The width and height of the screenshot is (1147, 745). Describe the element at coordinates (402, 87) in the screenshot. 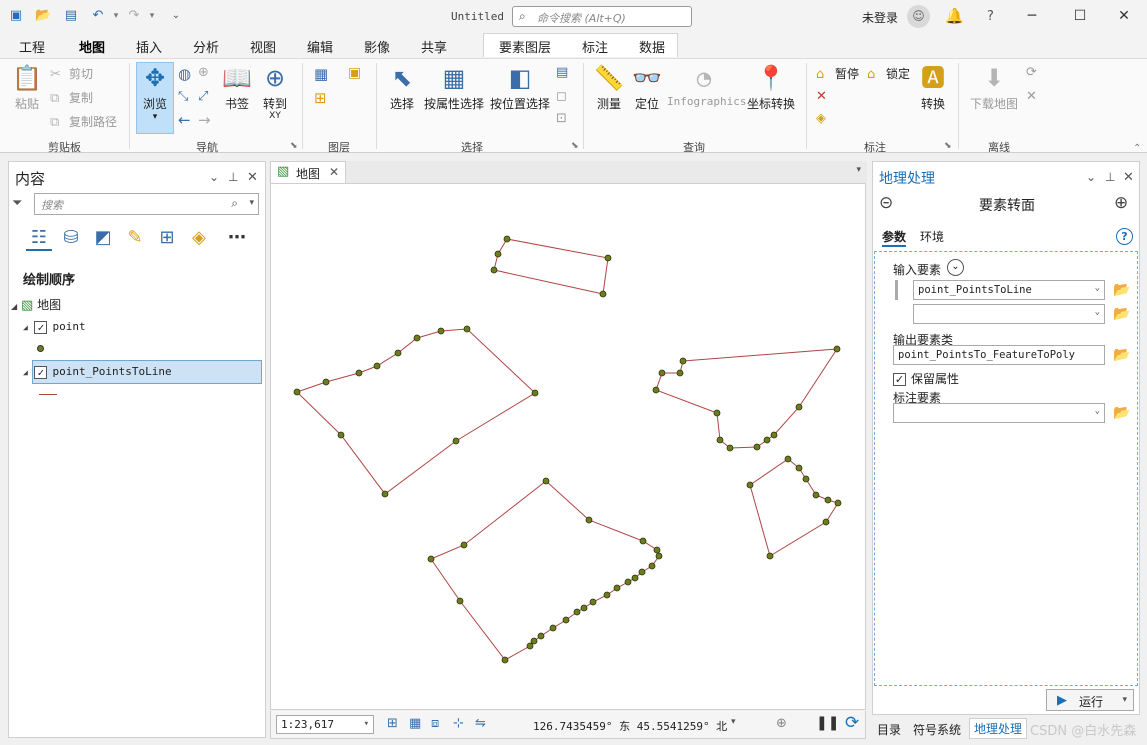

I see `select-button: ⬉ 选择` at that location.